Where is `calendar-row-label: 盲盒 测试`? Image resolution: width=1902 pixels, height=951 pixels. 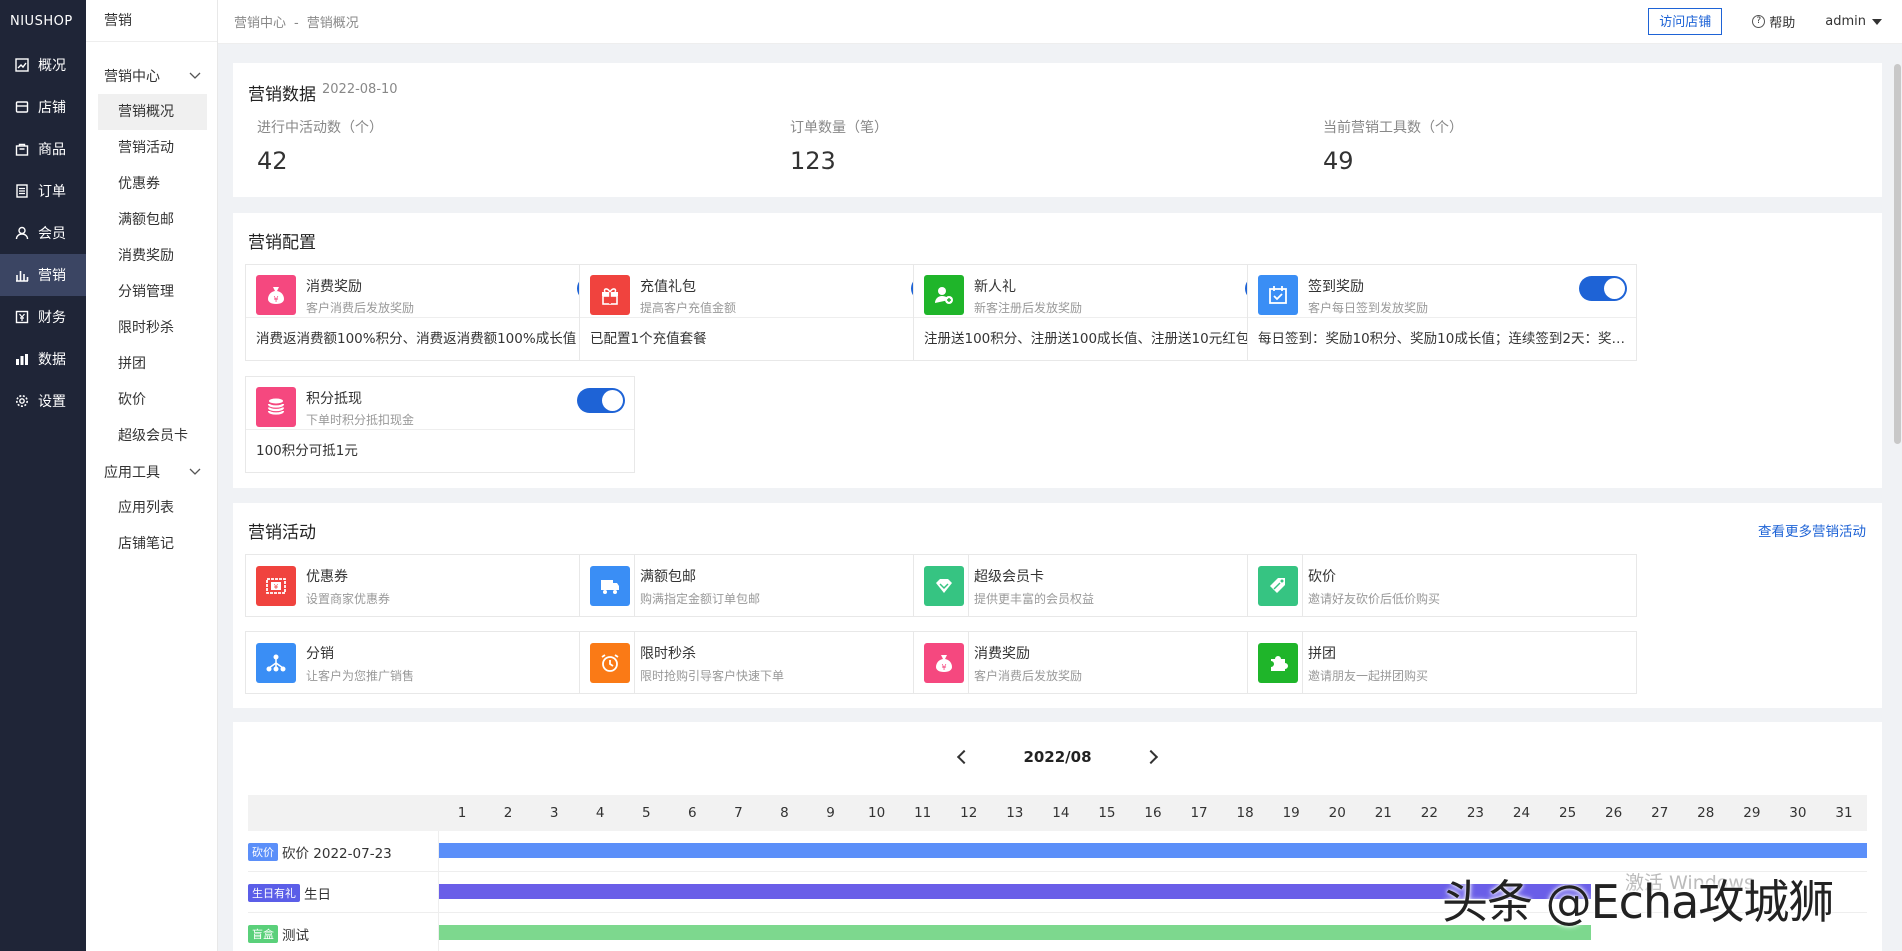 calendar-row-label: 盲盒 测试 is located at coordinates (343, 932).